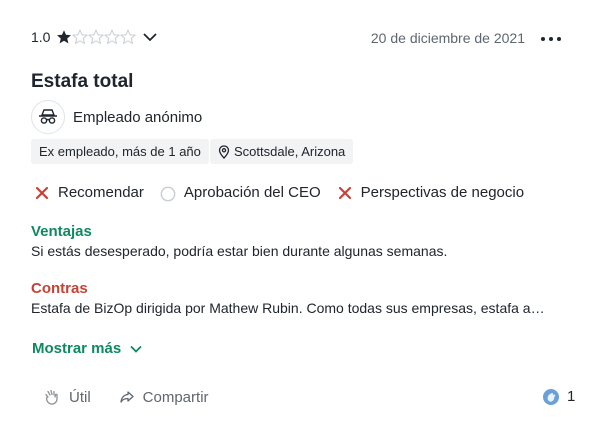 This screenshot has height=443, width=597. I want to click on employment-status-label: Ex empleado, más de 1 año, so click(120, 151).